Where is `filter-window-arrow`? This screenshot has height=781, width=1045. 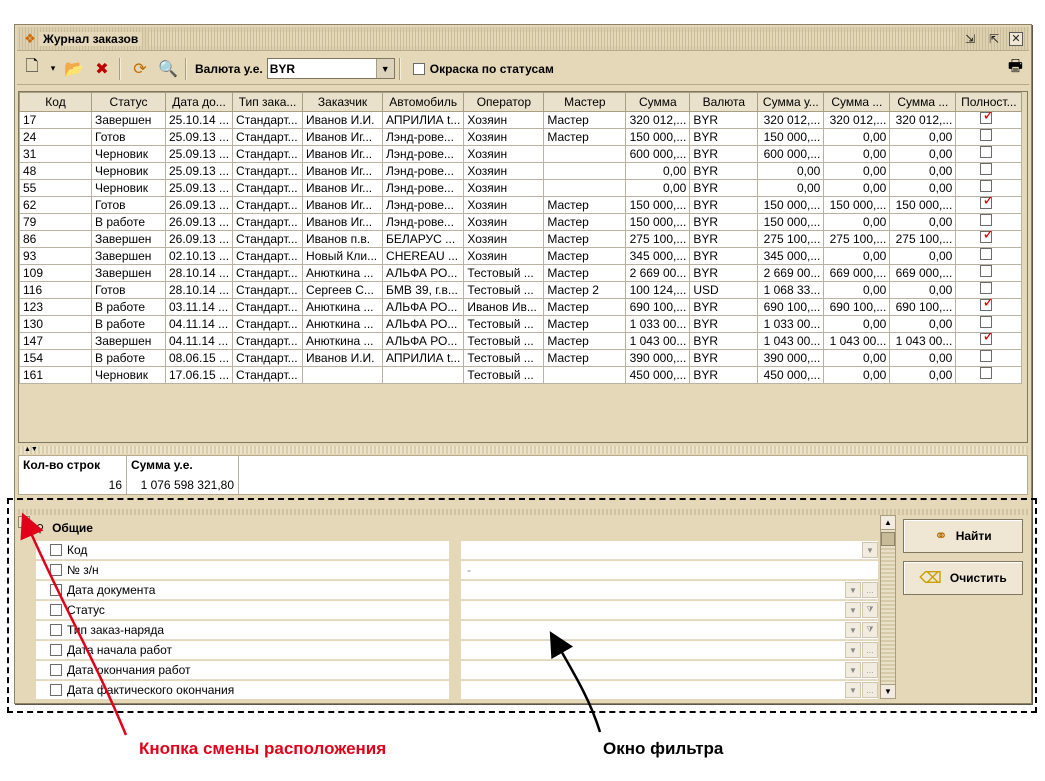
filter-window-arrow is located at coordinates (575, 682).